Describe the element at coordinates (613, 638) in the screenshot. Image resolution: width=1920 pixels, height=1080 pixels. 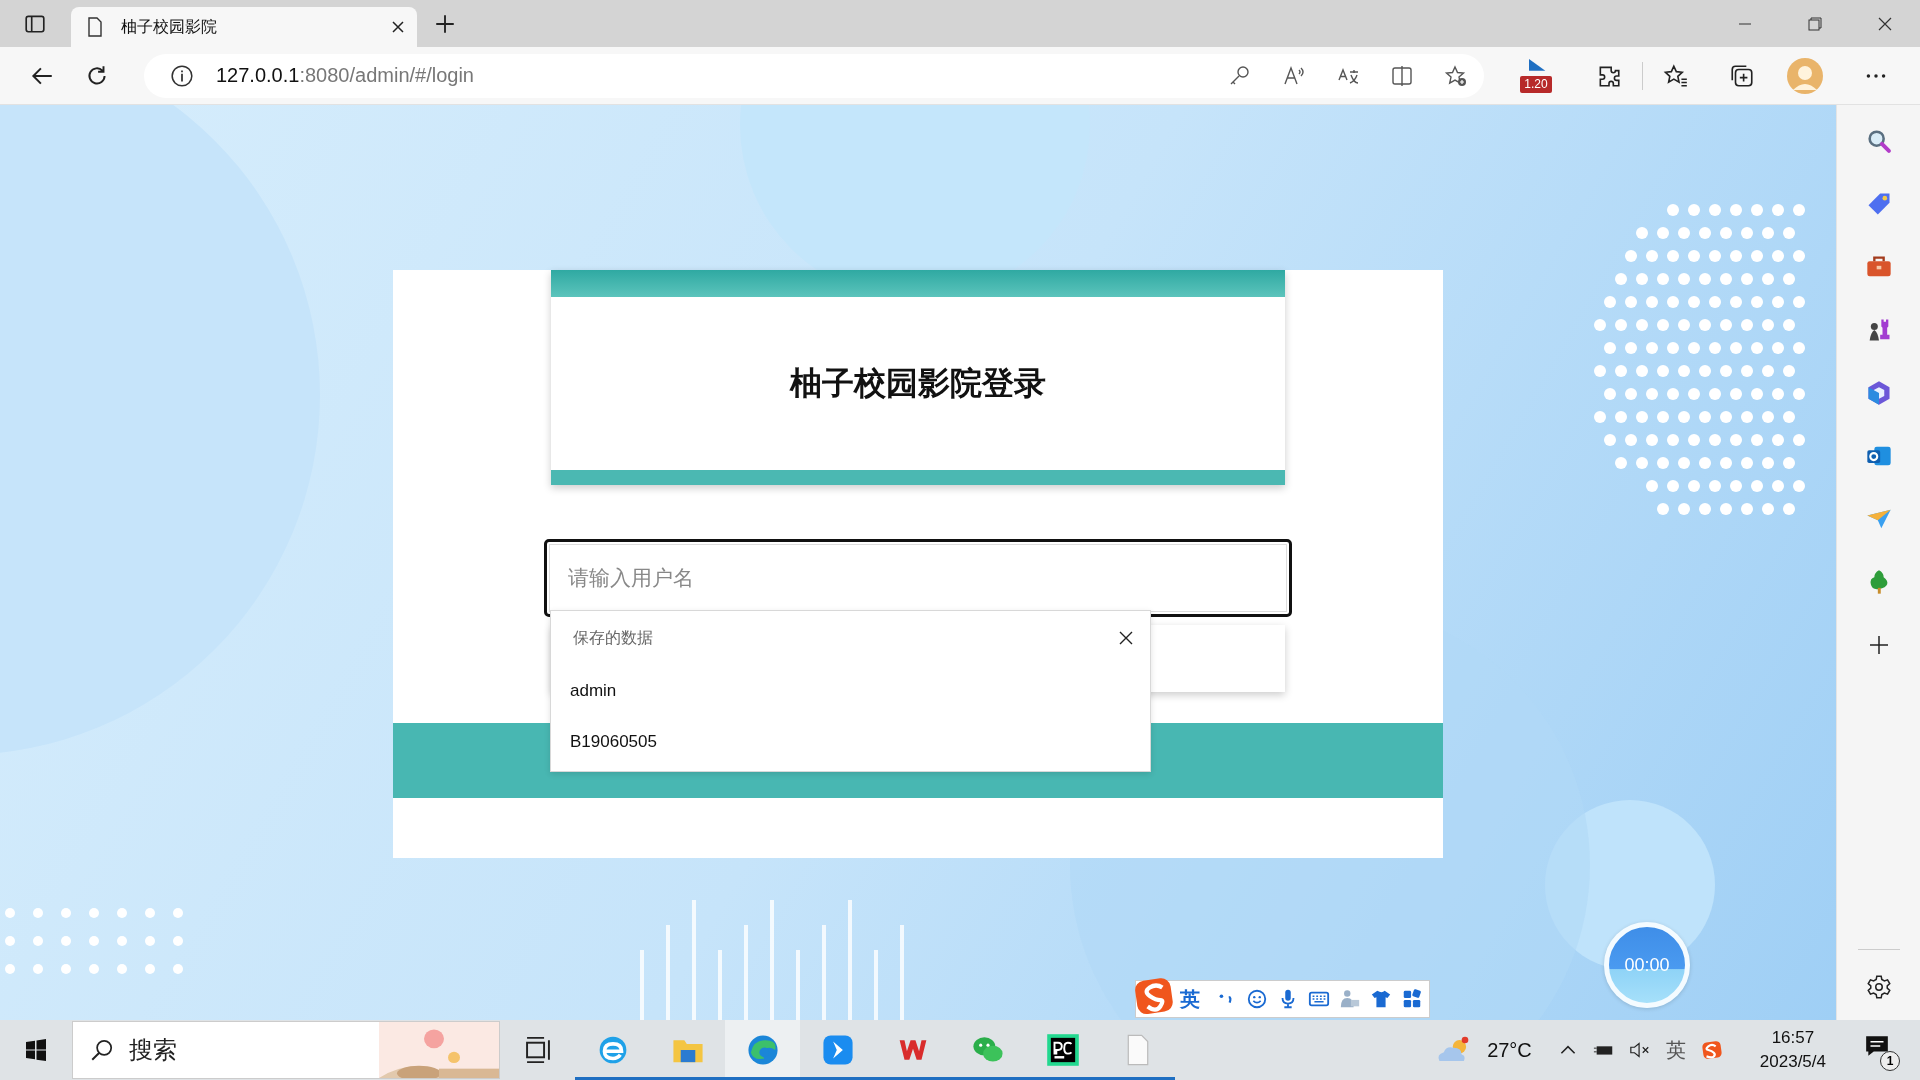
I see `autofill-header: 保存的数据` at that location.